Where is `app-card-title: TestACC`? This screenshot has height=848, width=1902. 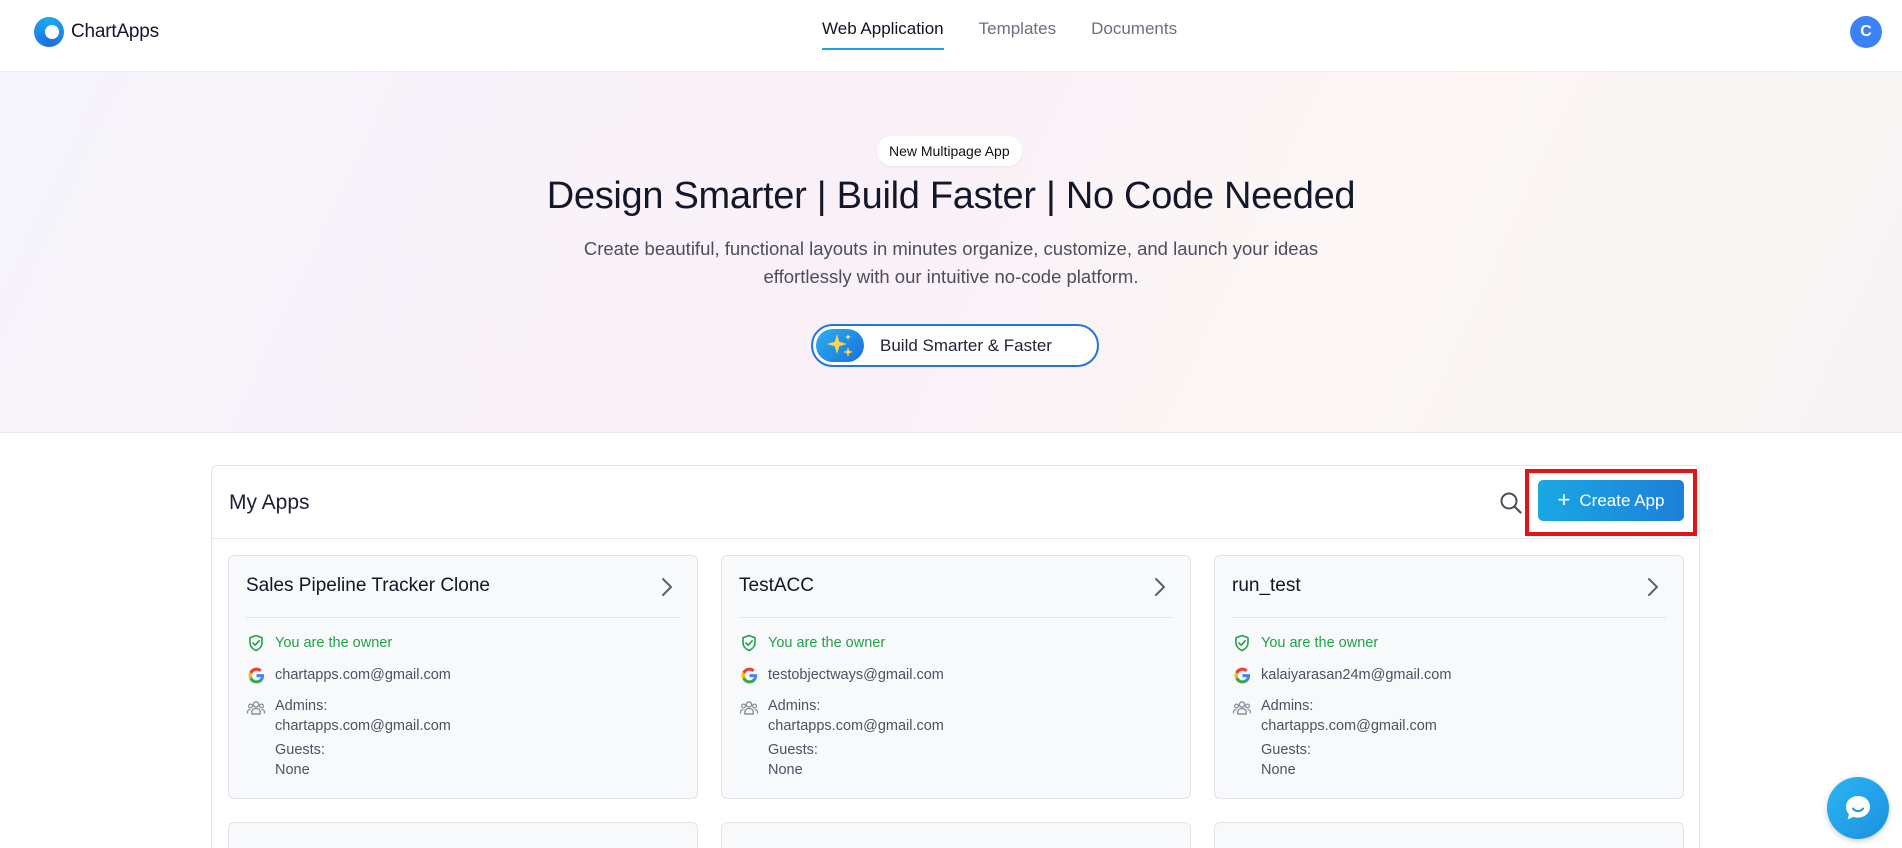 app-card-title: TestACC is located at coordinates (776, 585).